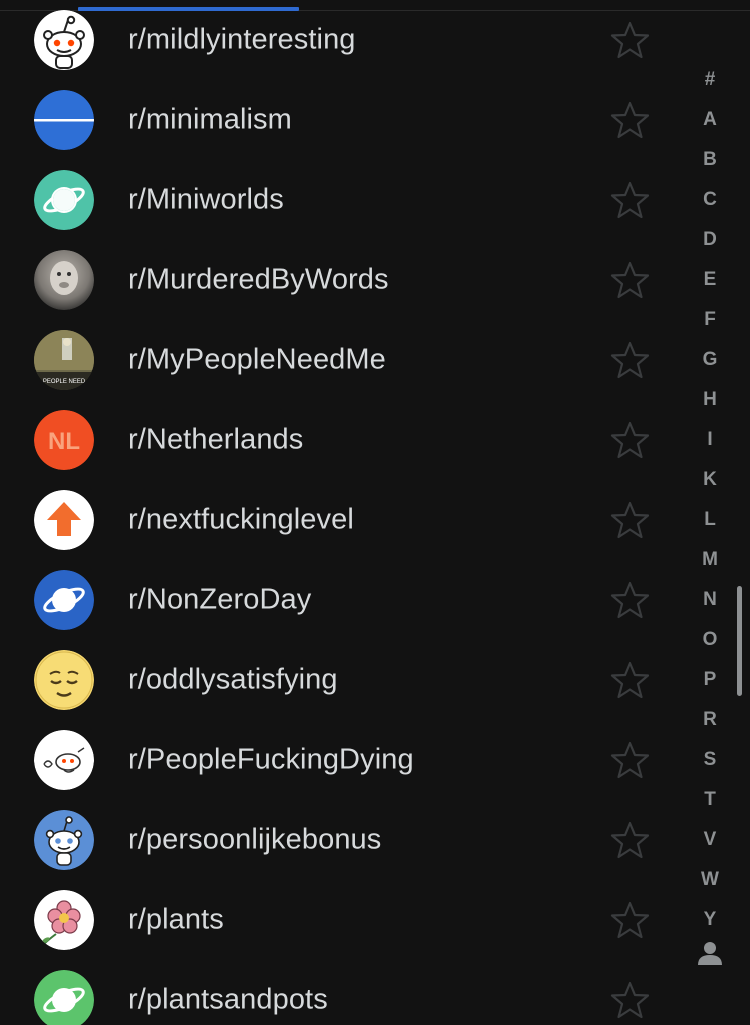  What do you see at coordinates (710, 920) in the screenshot?
I see `alpha-index-item: Y` at bounding box center [710, 920].